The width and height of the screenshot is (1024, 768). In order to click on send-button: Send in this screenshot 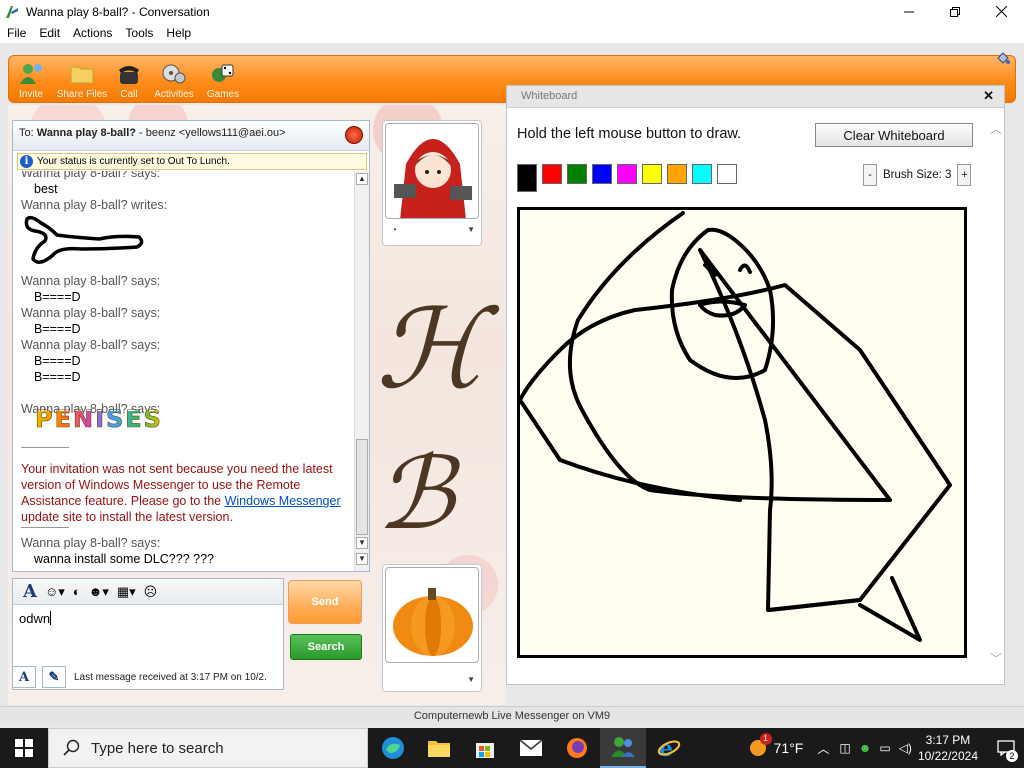, I will do `click(325, 602)`.